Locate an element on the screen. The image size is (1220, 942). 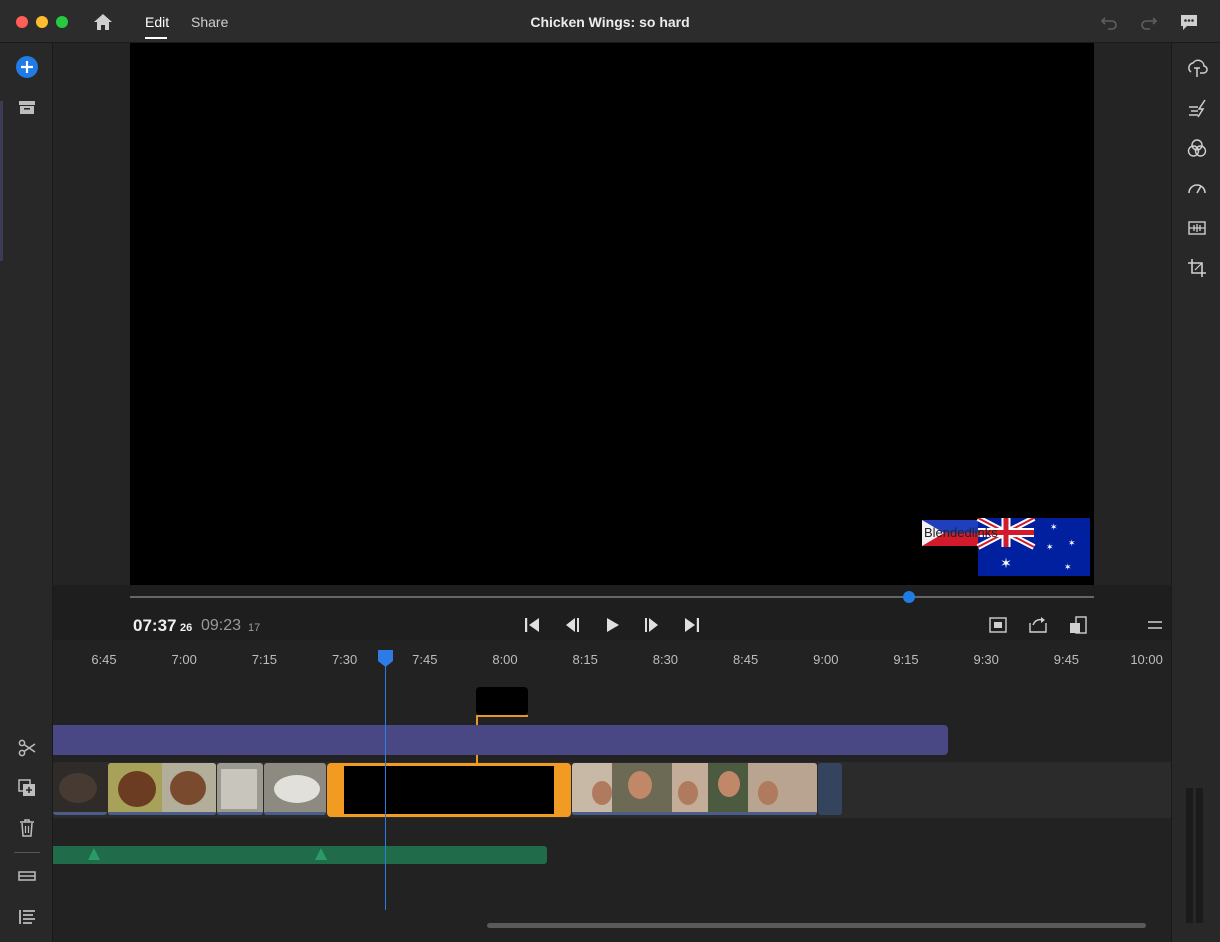
titles-icon is located at coordinates (1197, 68).